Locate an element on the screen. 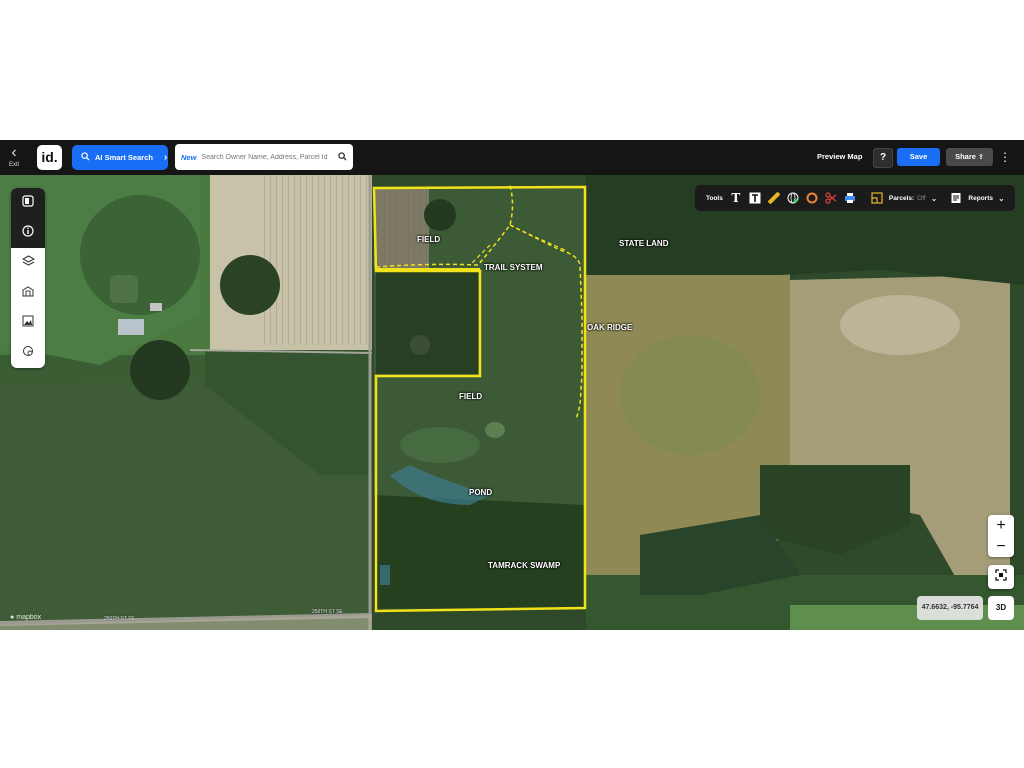 The width and height of the screenshot is (1024, 768). reports-label: Reports is located at coordinates (980, 198).